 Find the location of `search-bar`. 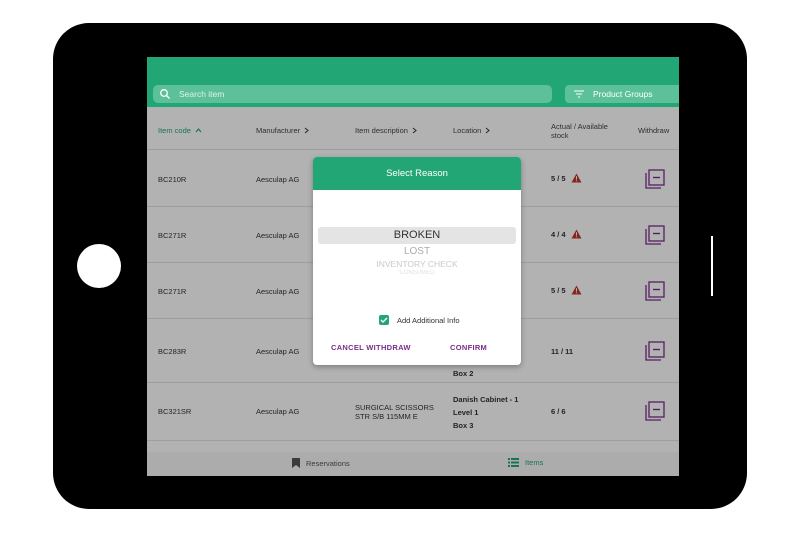

search-bar is located at coordinates (352, 94).